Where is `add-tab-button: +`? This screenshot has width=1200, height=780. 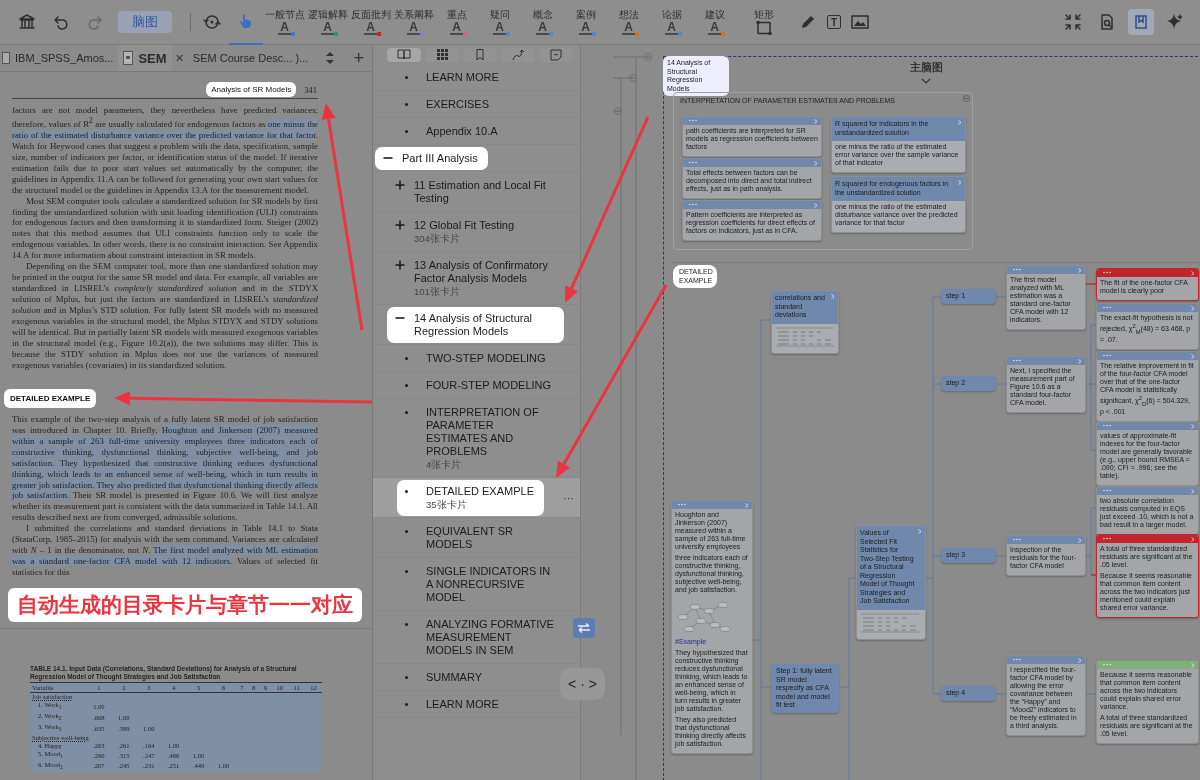 add-tab-button: + is located at coordinates (358, 58).